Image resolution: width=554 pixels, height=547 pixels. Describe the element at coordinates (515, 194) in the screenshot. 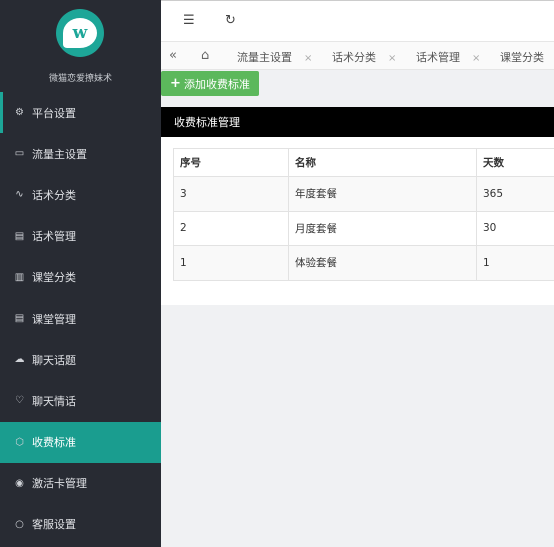

I see `table-cell: 365` at that location.